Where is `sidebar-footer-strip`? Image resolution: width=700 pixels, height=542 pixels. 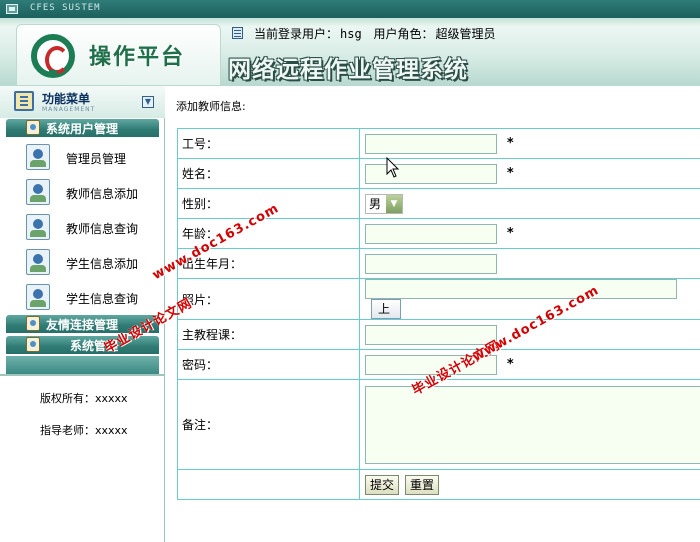
sidebar-footer-strip is located at coordinates (82, 365).